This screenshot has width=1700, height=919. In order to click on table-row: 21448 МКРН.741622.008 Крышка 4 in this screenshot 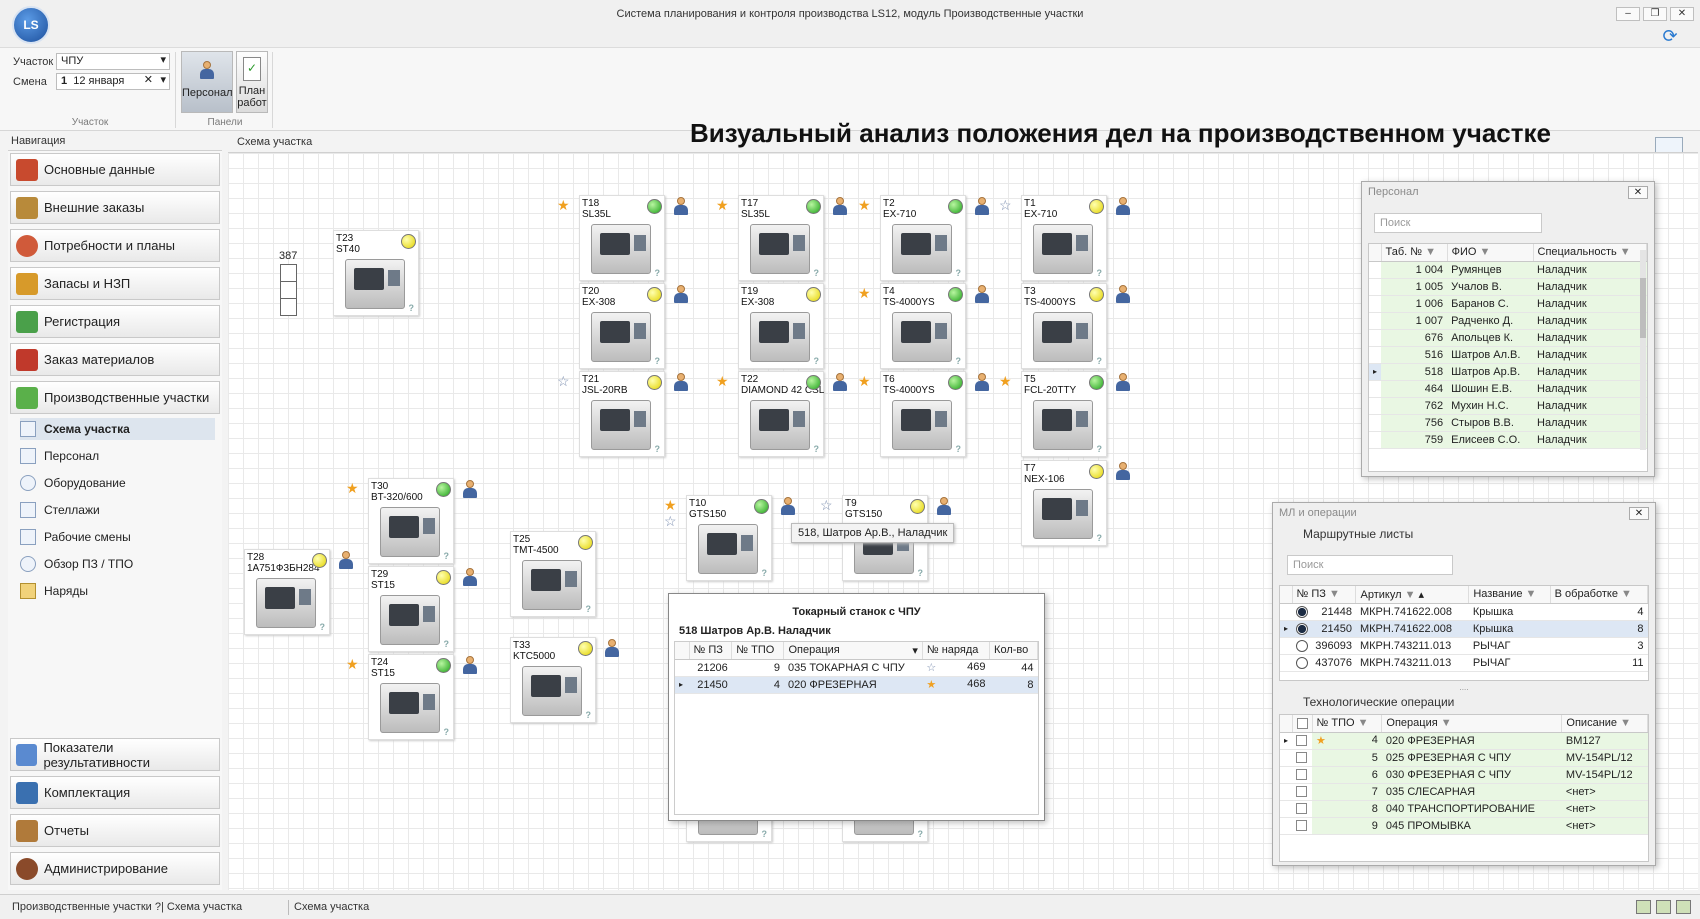, I will do `click(1464, 612)`.